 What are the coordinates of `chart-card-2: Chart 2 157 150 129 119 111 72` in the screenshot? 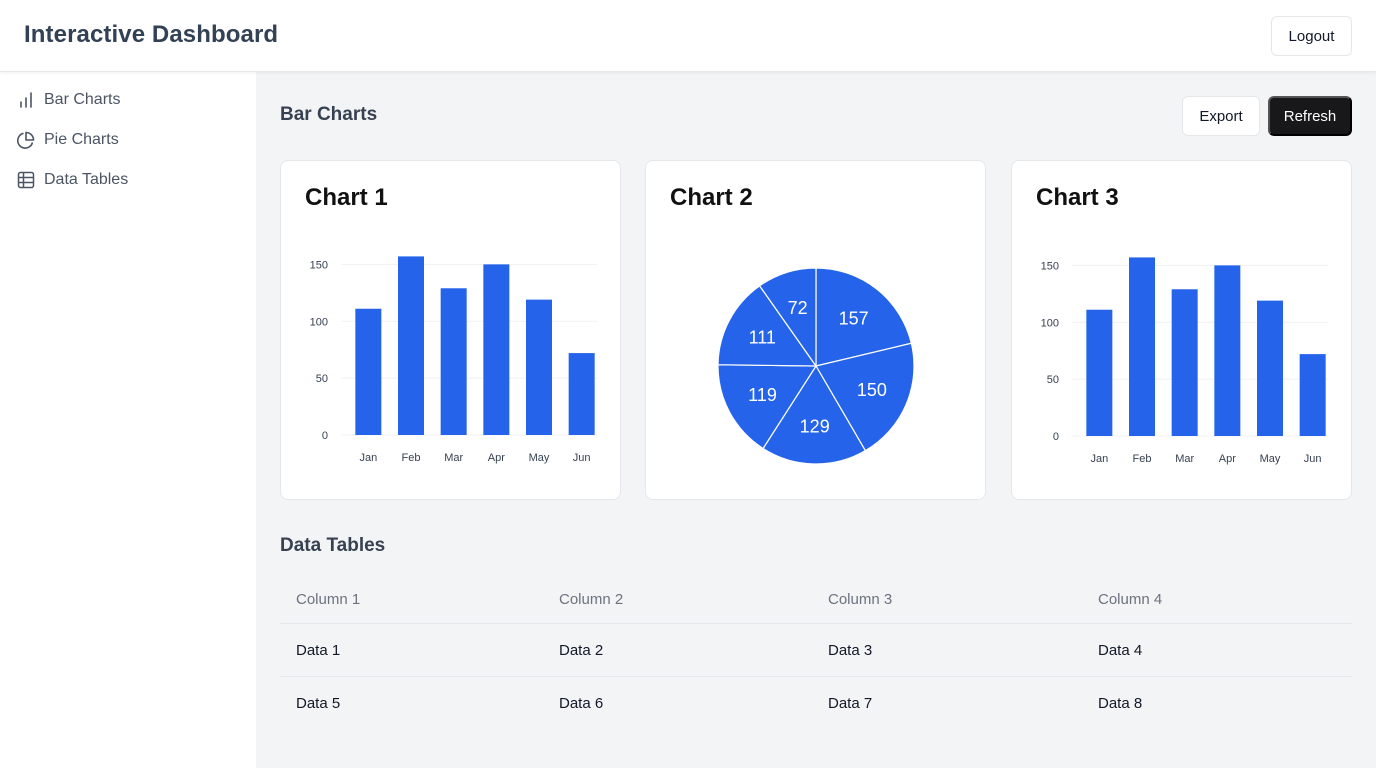 It's located at (815, 330).